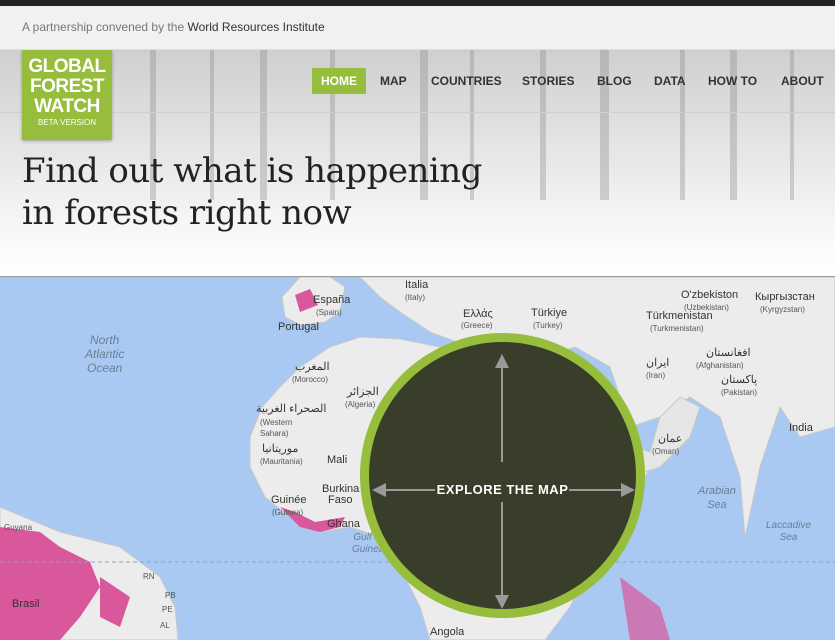 The image size is (835, 640). I want to click on nav-item-countries: COUNTRIES, so click(466, 81).